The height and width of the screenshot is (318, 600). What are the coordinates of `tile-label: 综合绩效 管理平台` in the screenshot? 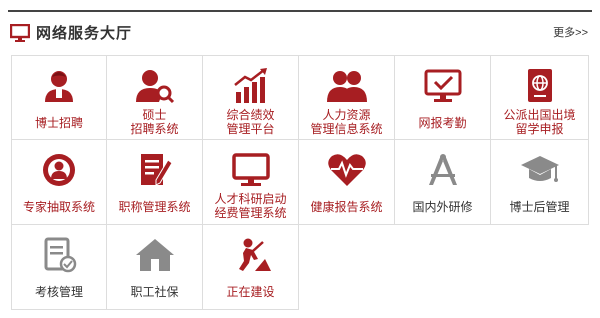 It's located at (250, 122).